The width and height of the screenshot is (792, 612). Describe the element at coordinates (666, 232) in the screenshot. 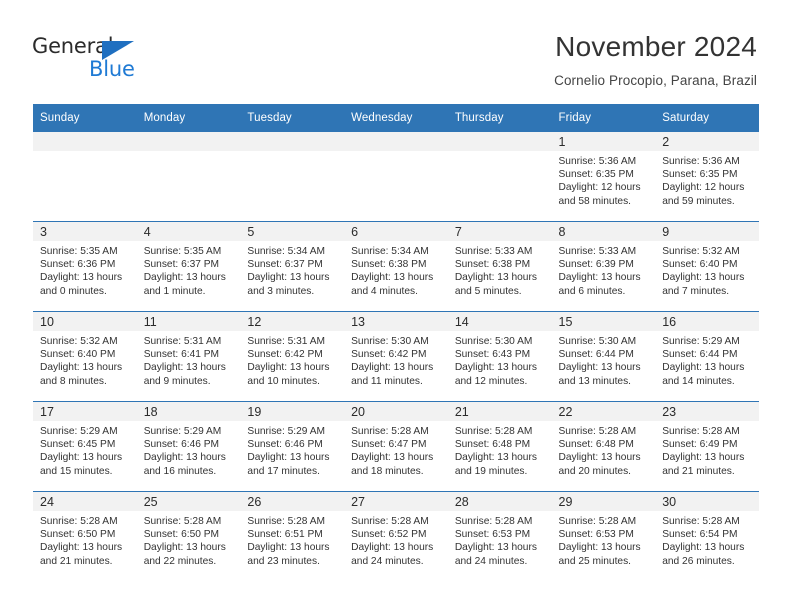

I see `day-number: 9` at that location.